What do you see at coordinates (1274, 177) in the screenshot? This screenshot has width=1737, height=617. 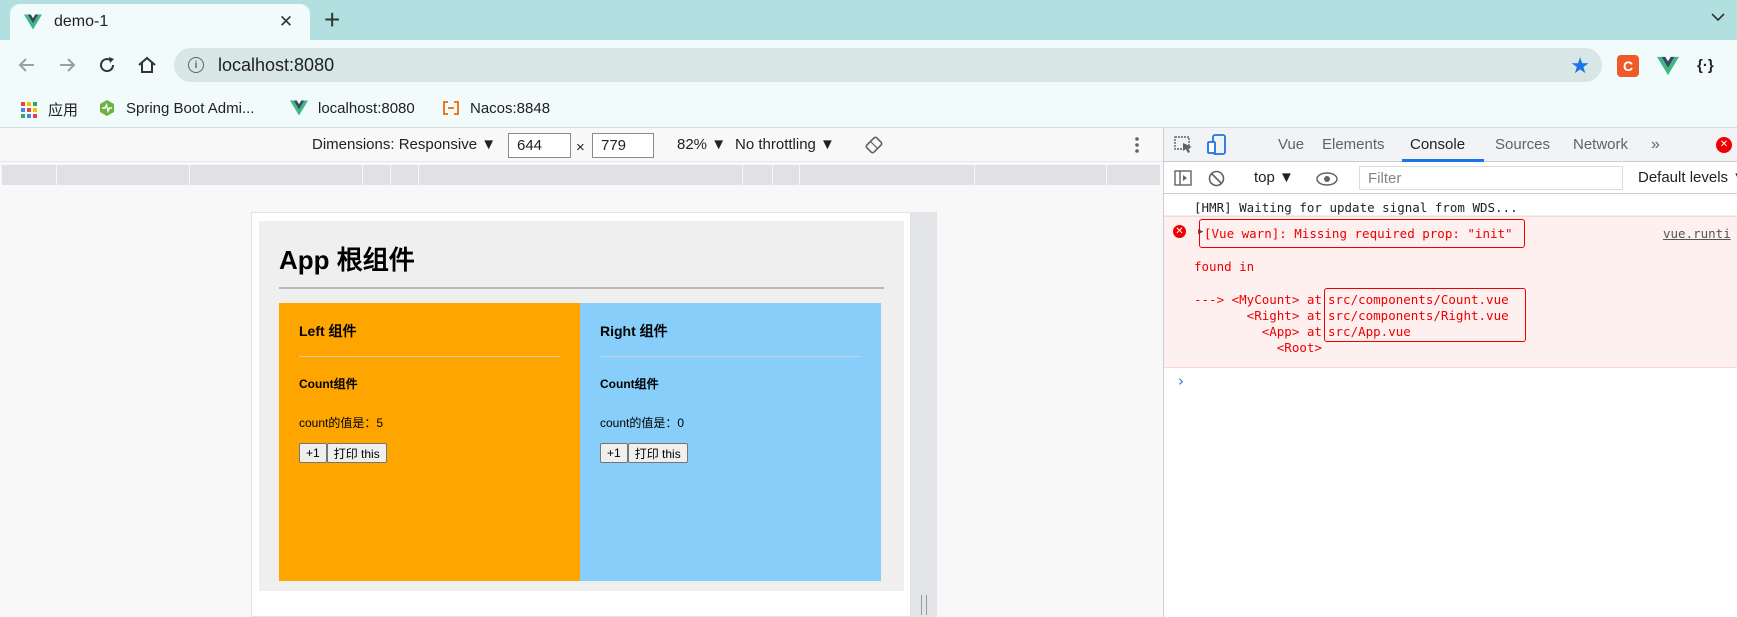 I see `context-selector: top ▼` at bounding box center [1274, 177].